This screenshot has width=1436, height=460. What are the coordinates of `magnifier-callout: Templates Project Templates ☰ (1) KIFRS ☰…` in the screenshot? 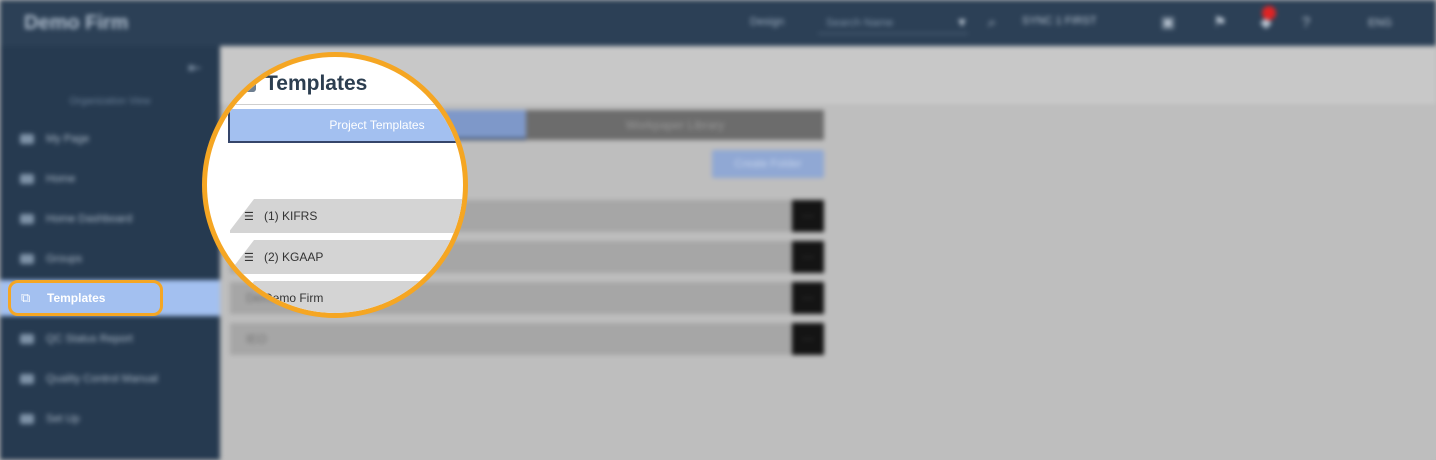 It's located at (335, 185).